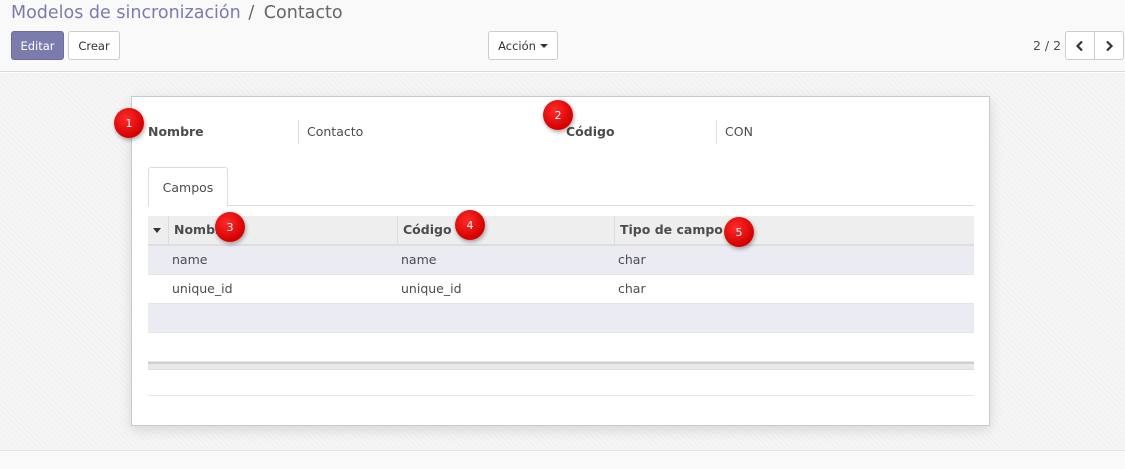 This screenshot has height=469, width=1125. What do you see at coordinates (418, 132) in the screenshot?
I see `name-field-value: Contacto` at bounding box center [418, 132].